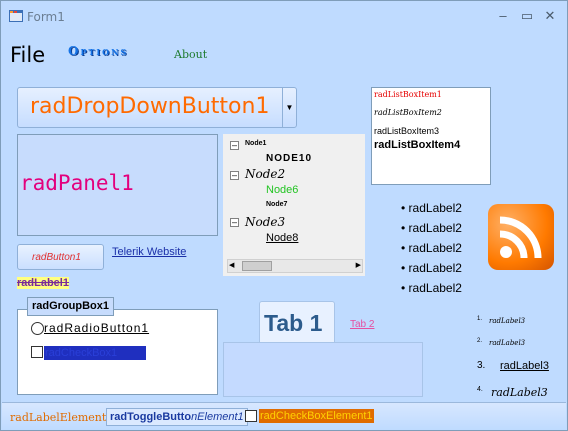 The image size is (568, 431). I want to click on menu-options: Options, so click(98, 51).